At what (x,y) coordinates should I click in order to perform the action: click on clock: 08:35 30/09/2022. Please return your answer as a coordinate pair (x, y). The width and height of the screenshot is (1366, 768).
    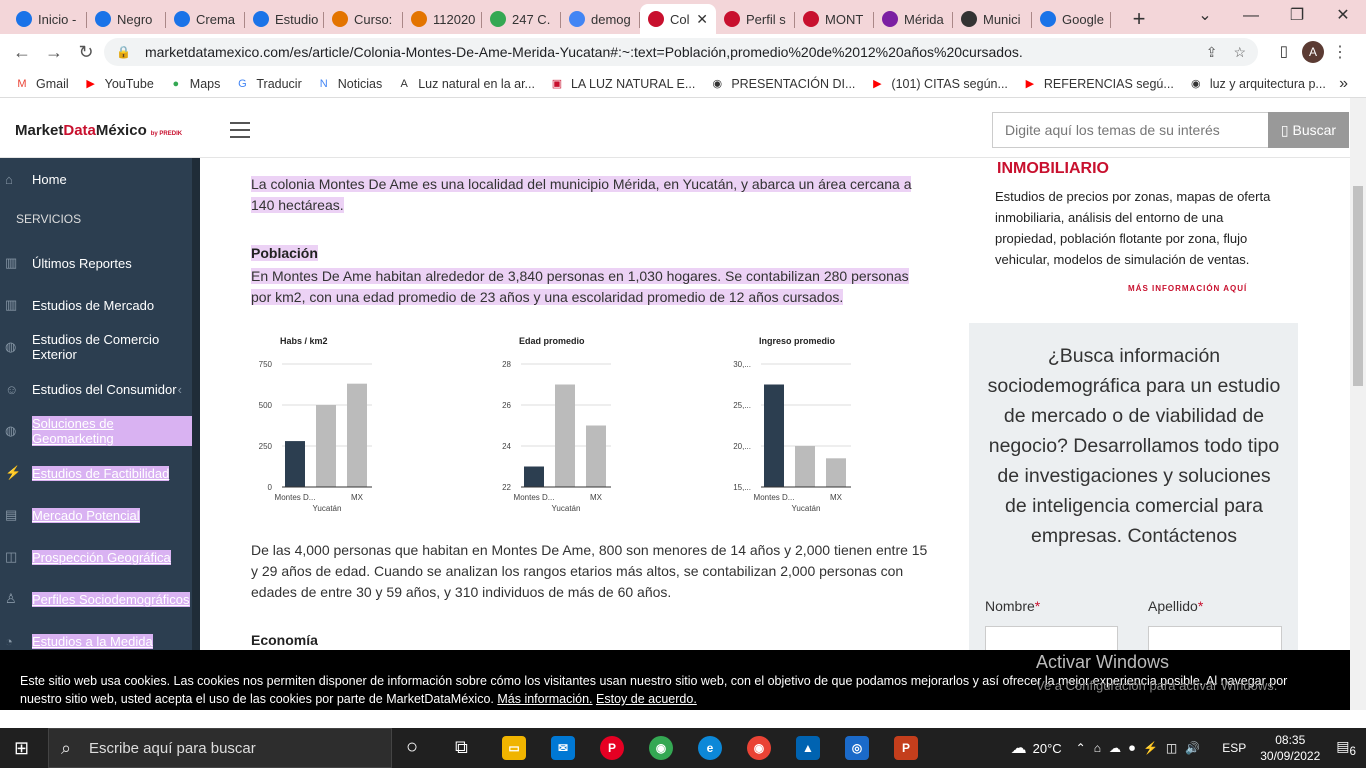
    Looking at the image, I should click on (1290, 748).